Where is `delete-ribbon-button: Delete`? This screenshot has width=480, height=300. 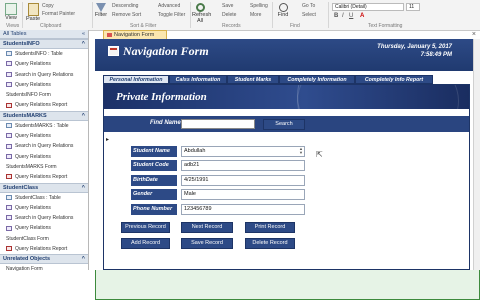 delete-ribbon-button: Delete is located at coordinates (229, 15).